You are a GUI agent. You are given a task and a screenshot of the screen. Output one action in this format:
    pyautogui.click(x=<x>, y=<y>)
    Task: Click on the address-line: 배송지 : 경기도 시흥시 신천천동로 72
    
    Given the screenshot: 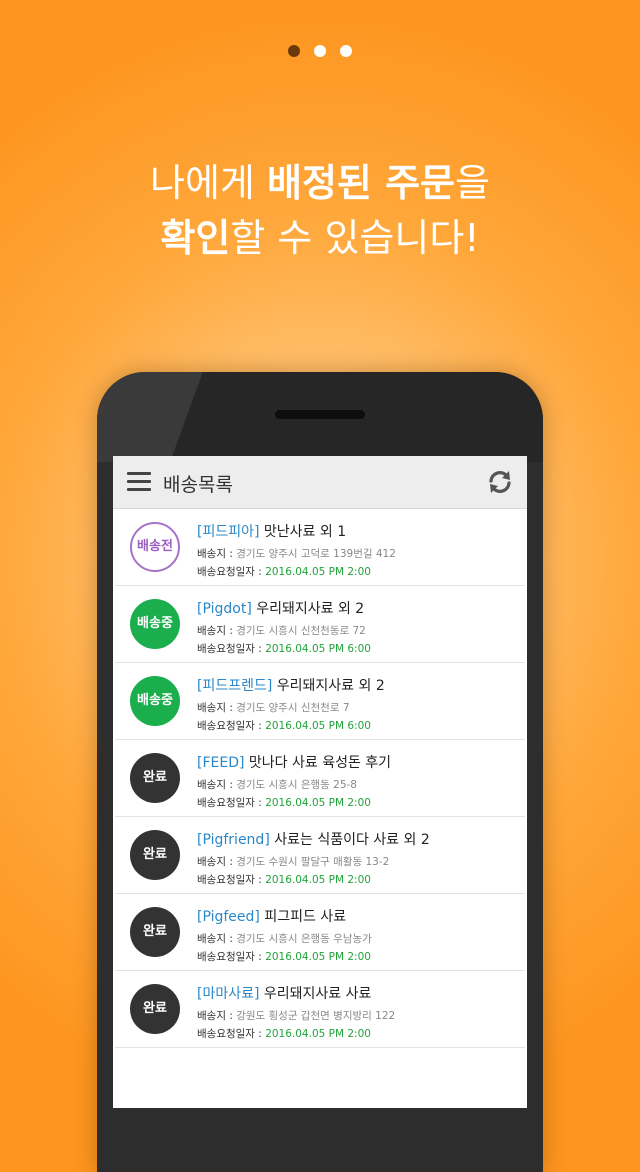 What is the action you would take?
    pyautogui.click(x=358, y=630)
    